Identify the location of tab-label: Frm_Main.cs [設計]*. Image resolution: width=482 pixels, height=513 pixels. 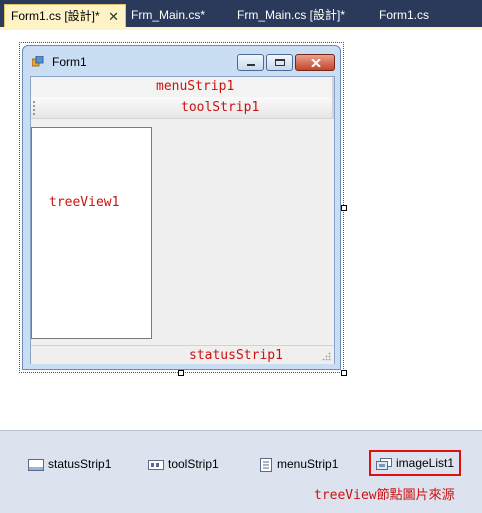
(291, 15).